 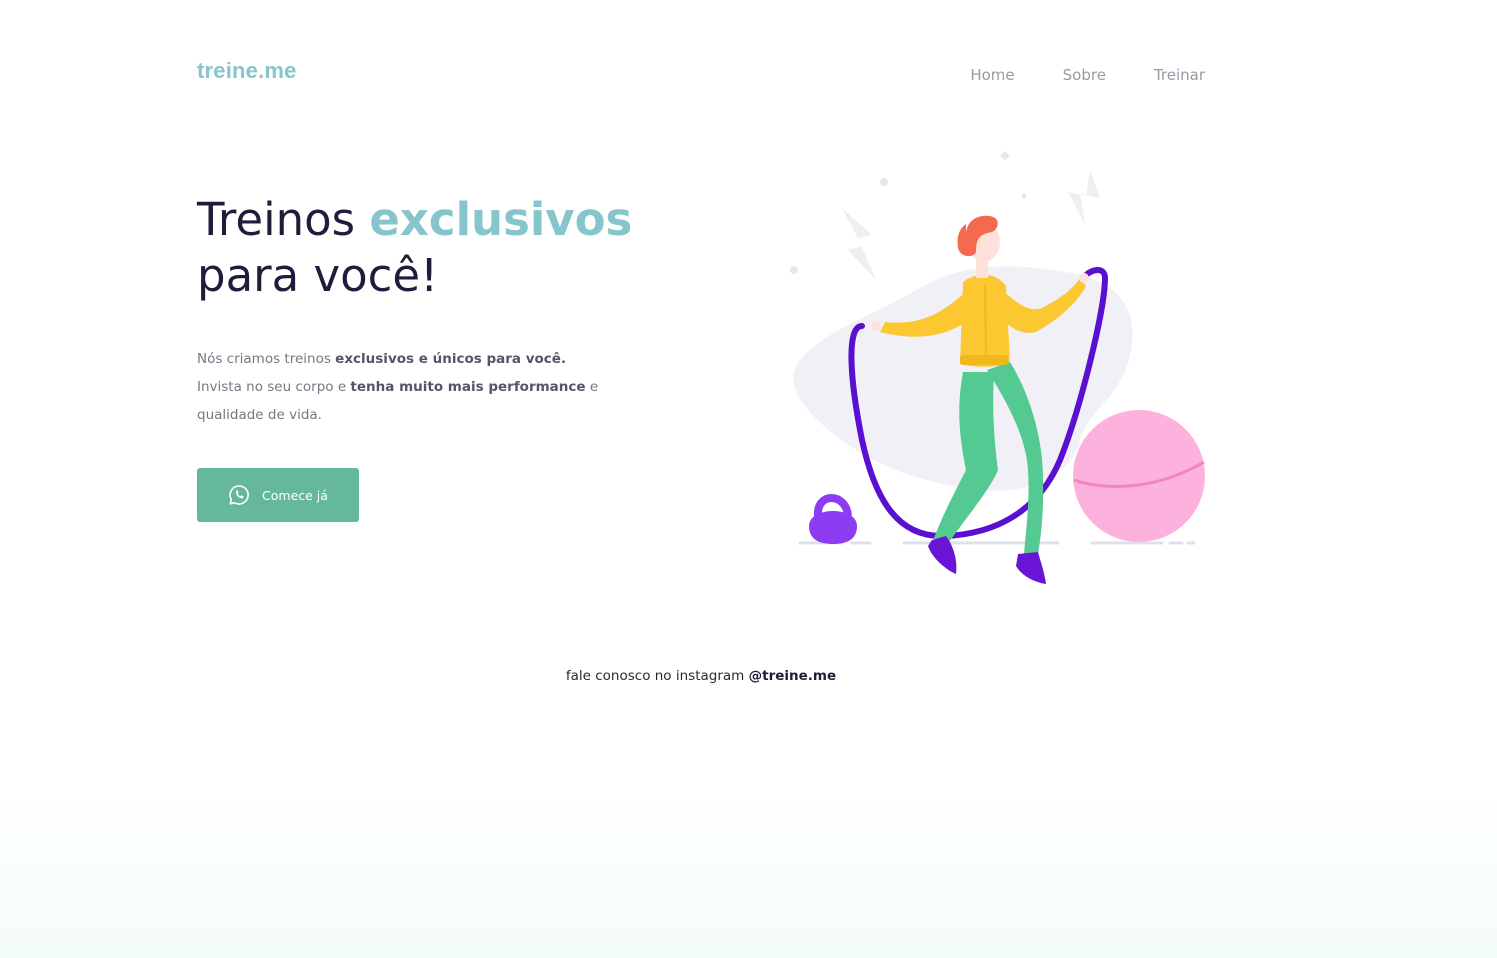 What do you see at coordinates (266, 359) in the screenshot?
I see `desc-line1: Nós criamos treinos` at bounding box center [266, 359].